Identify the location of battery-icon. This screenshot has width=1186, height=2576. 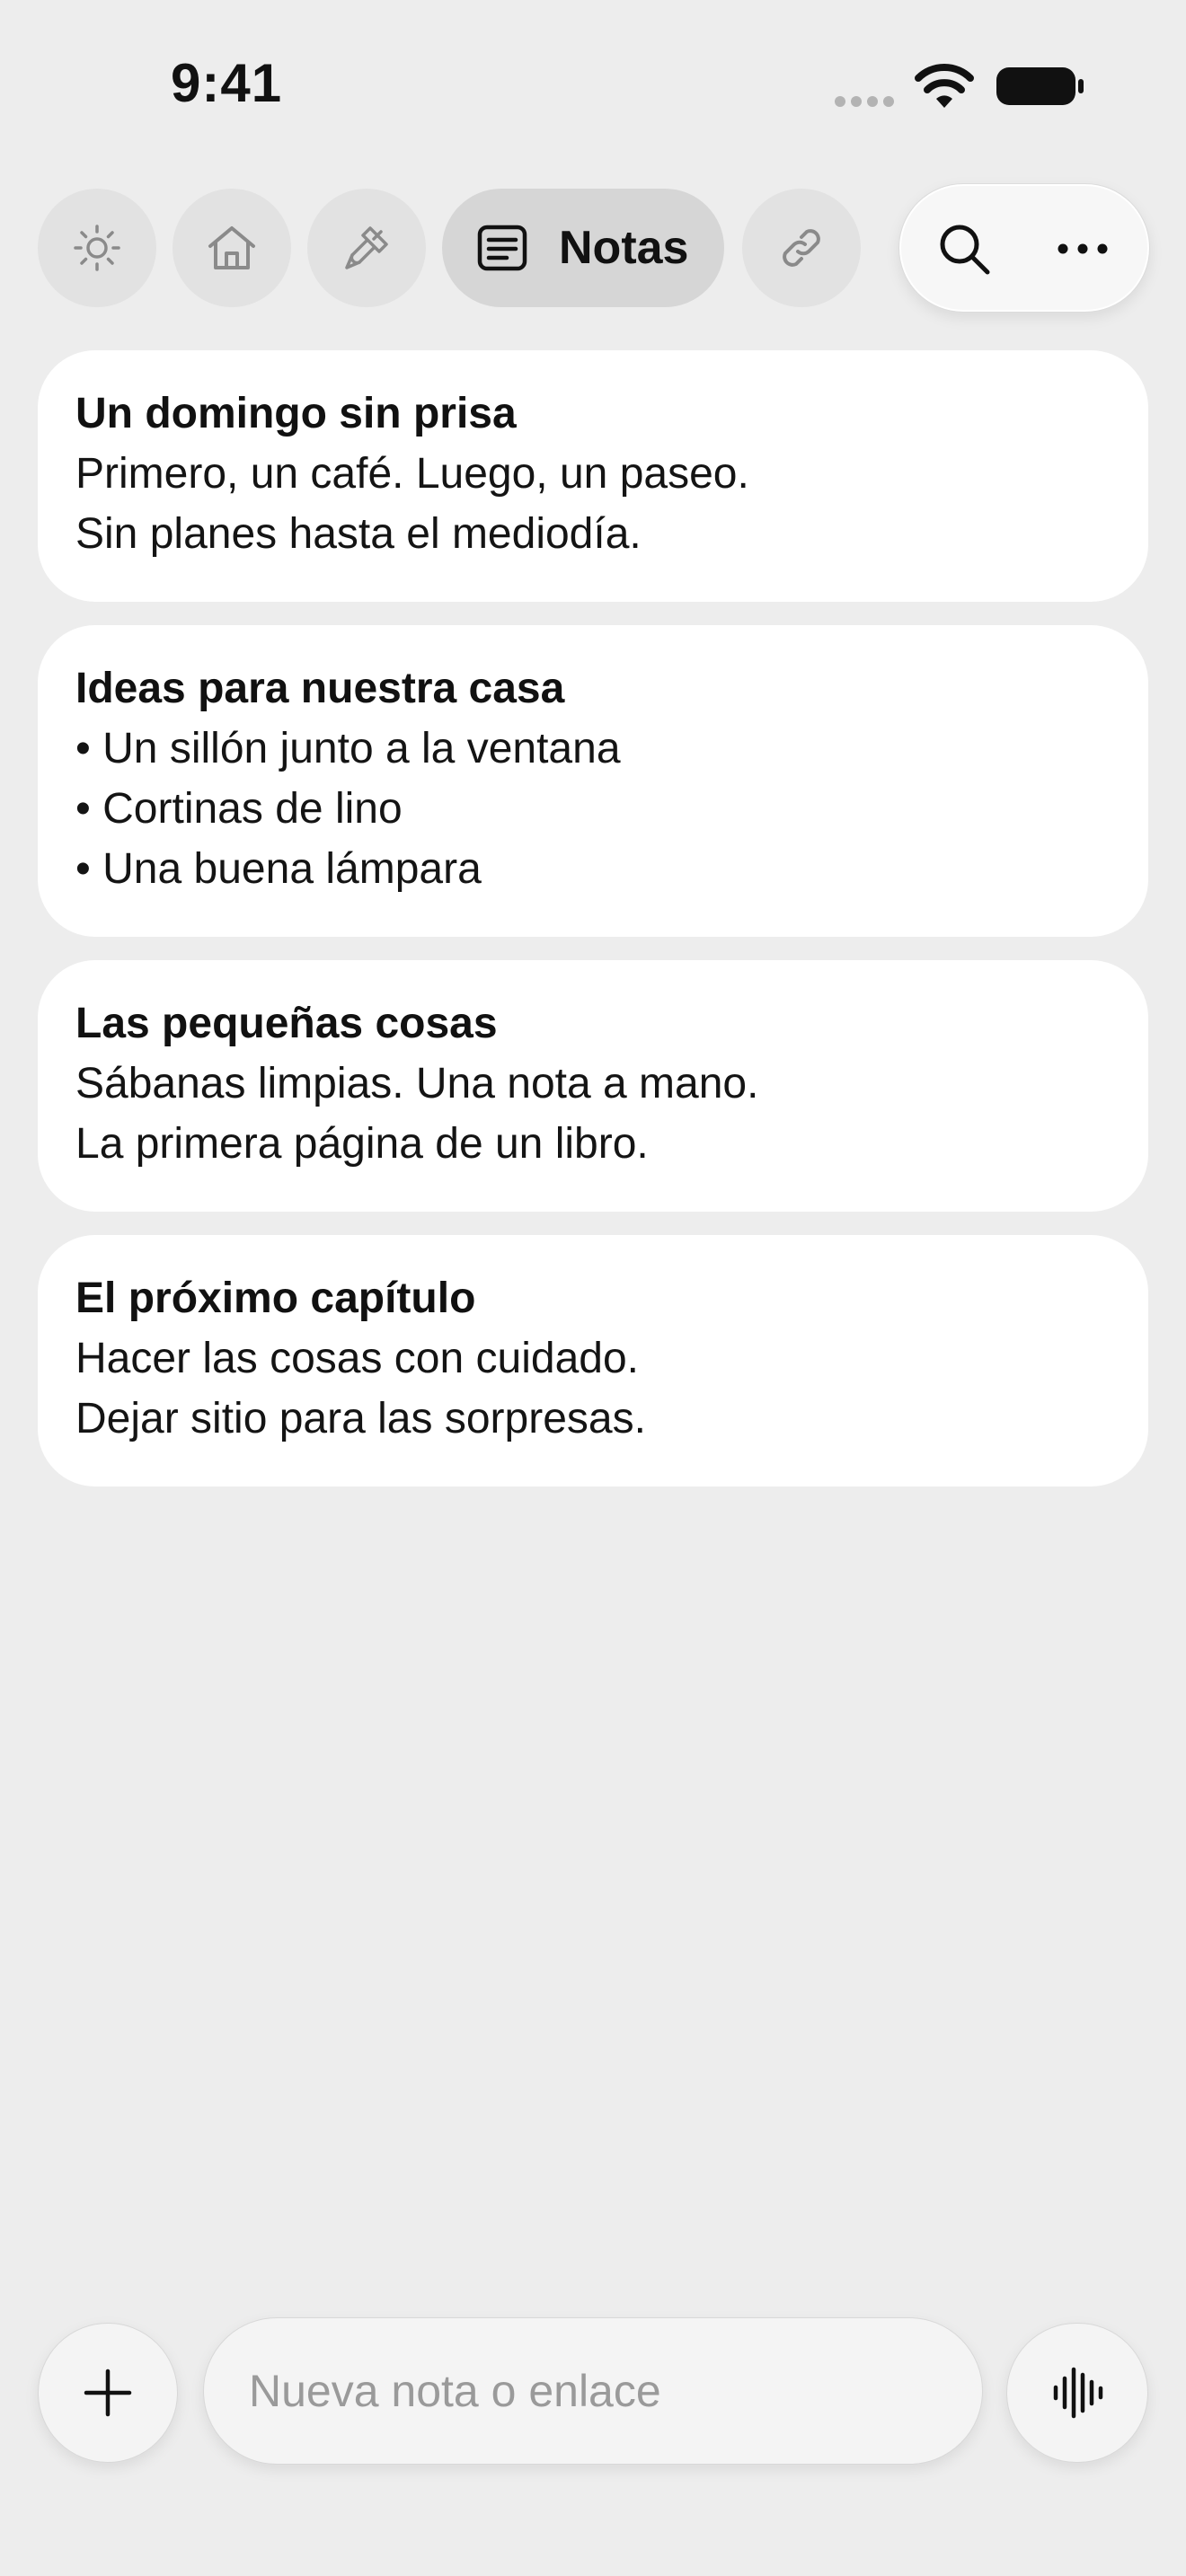
(1040, 86).